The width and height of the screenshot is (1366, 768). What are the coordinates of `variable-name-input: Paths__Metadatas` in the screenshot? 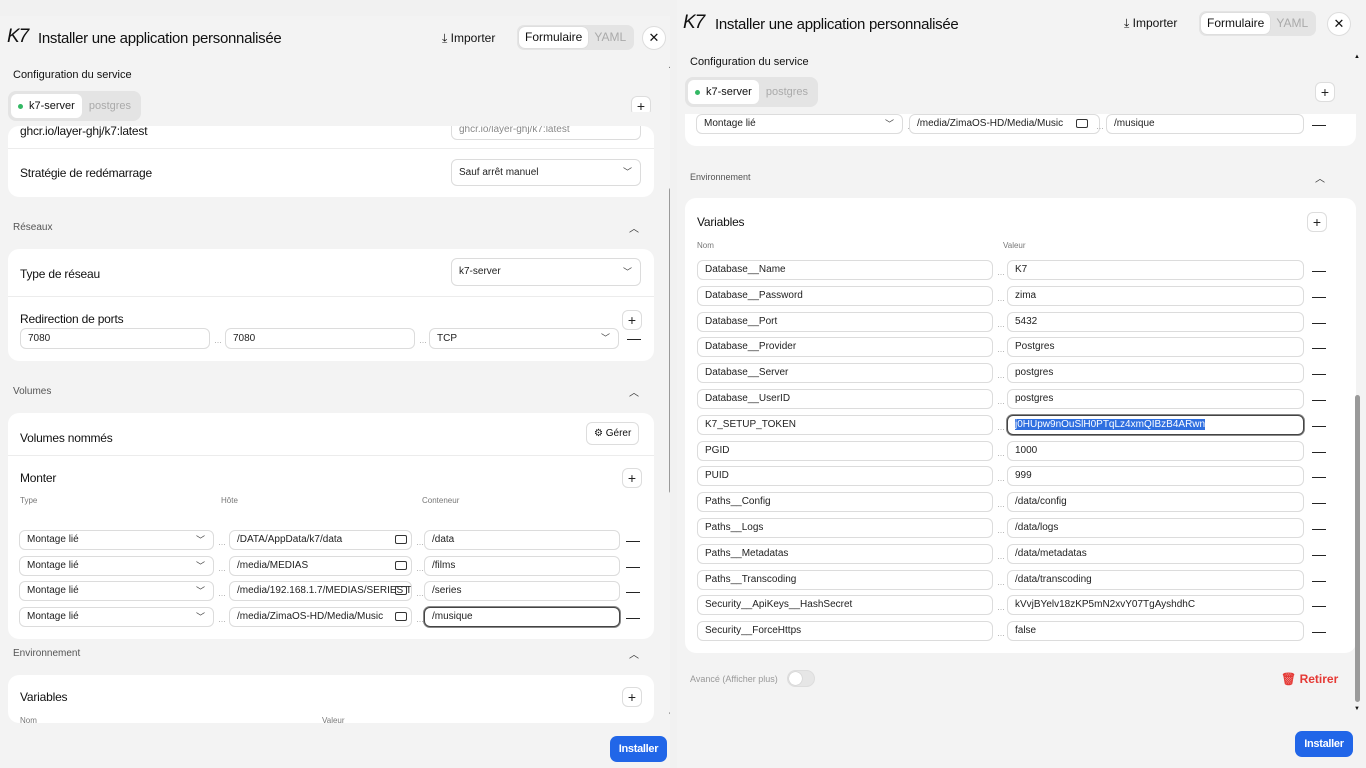 It's located at (845, 553).